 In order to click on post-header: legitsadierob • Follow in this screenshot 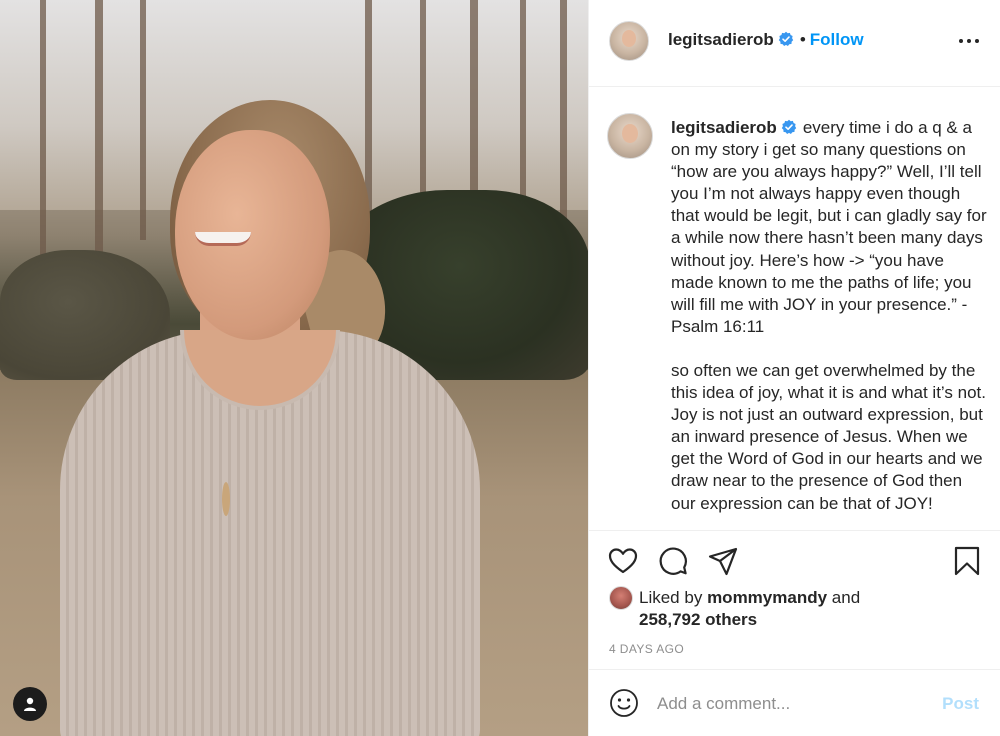, I will do `click(794, 43)`.